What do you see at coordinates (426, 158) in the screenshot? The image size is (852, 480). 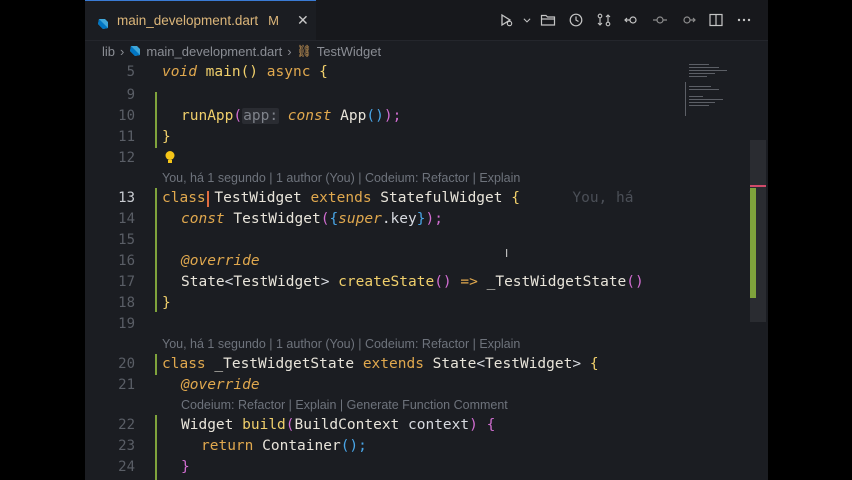 I see `code-line: 12` at bounding box center [426, 158].